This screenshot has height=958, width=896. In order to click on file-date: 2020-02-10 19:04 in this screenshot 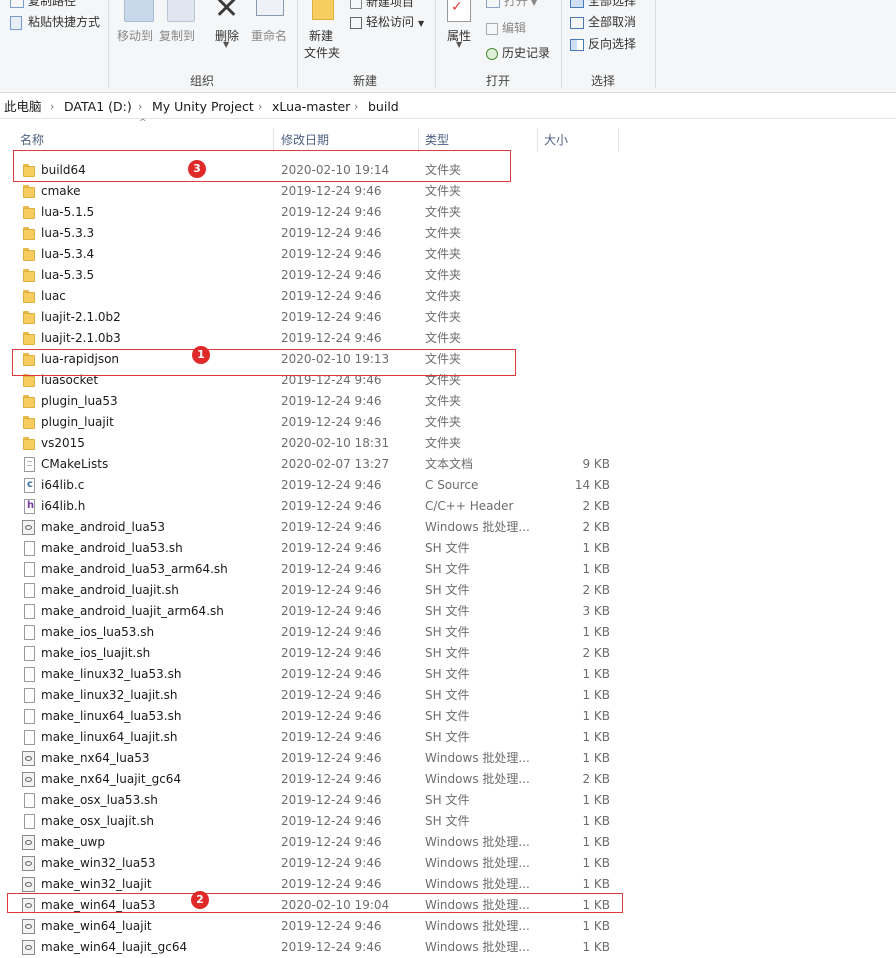, I will do `click(335, 905)`.